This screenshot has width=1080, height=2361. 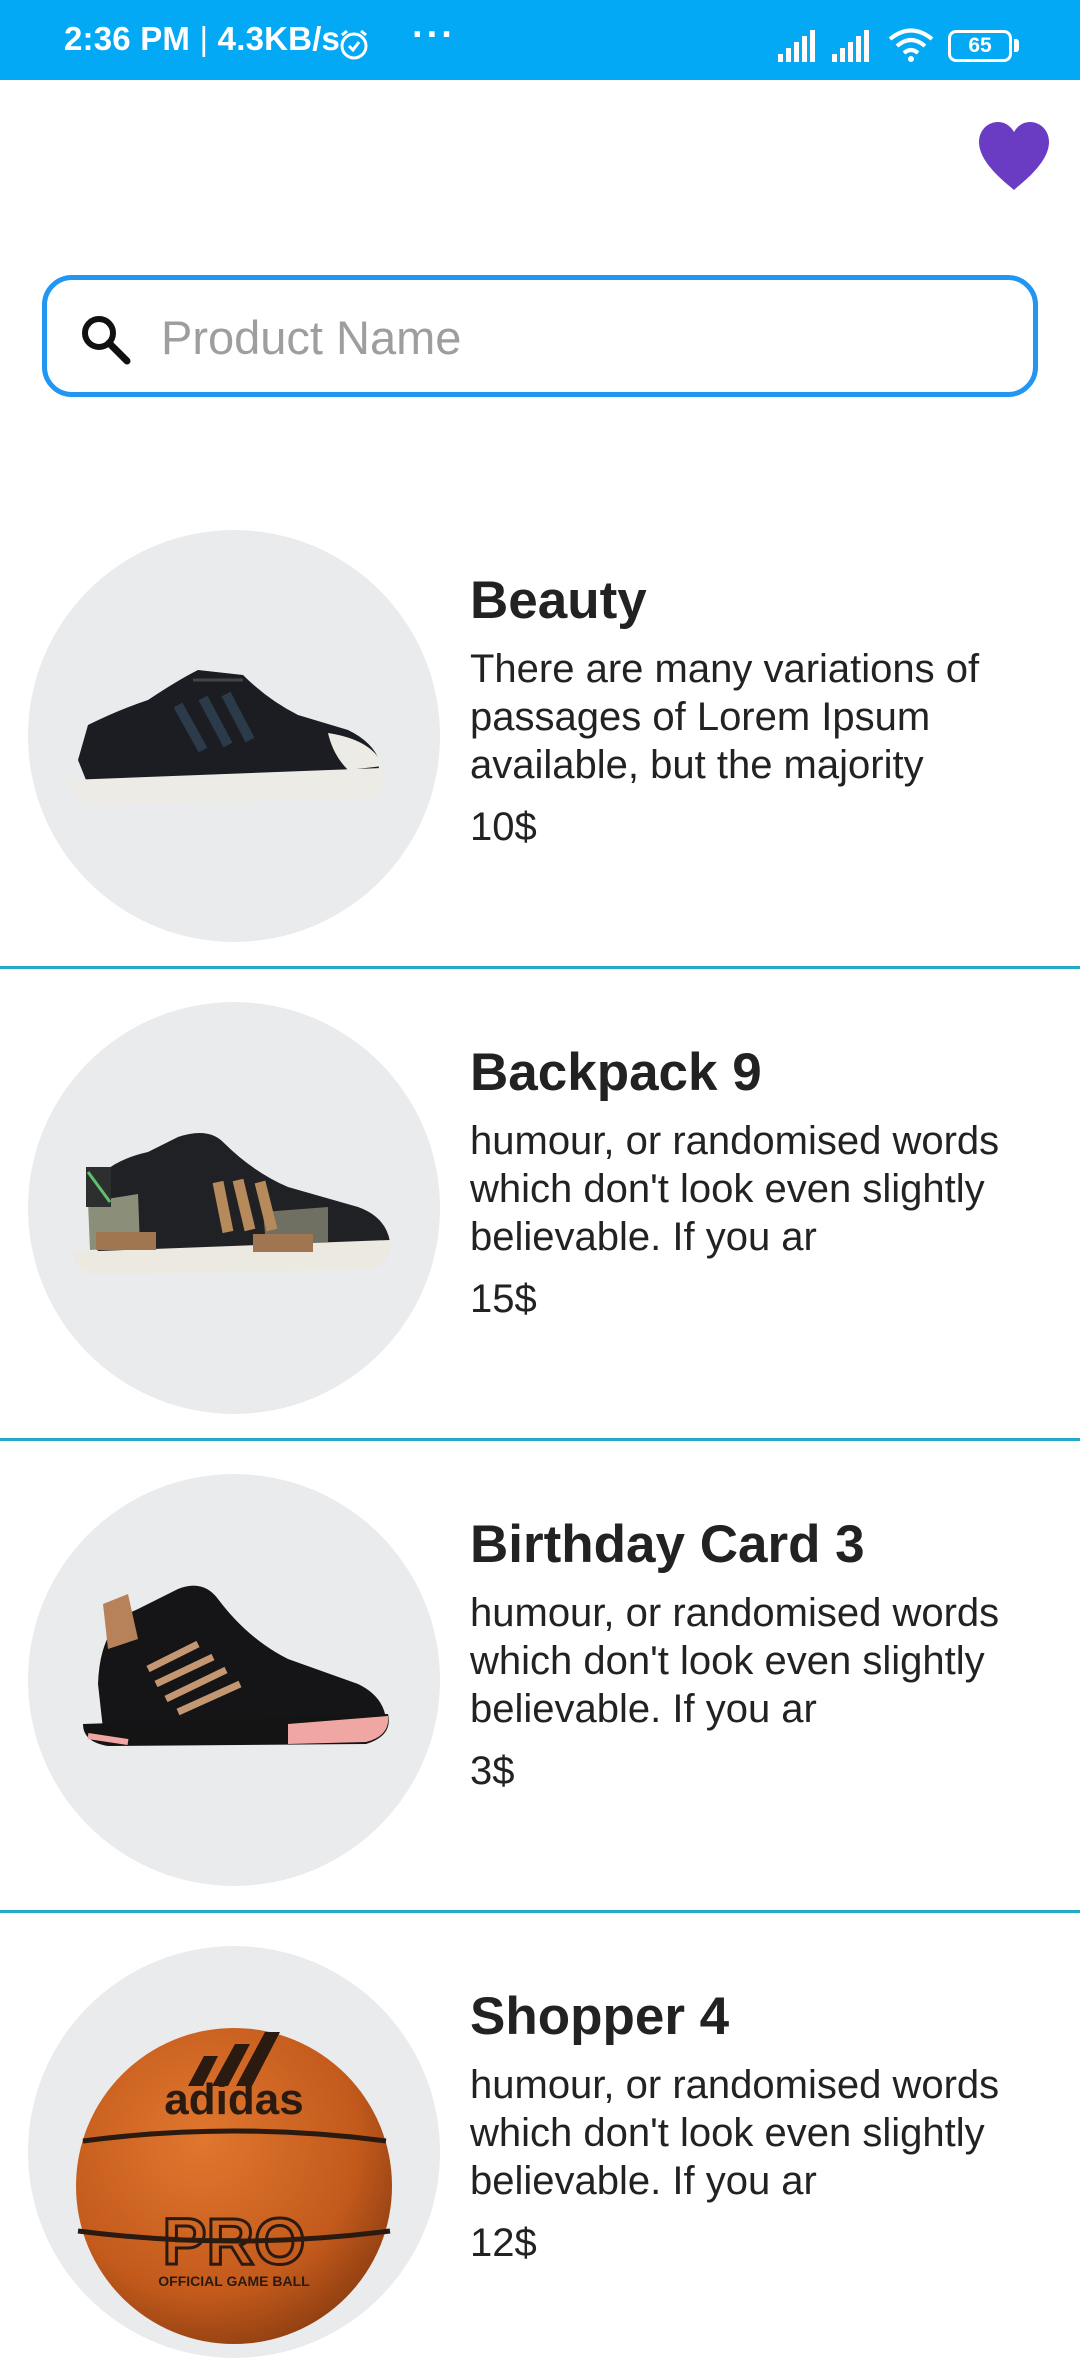 What do you see at coordinates (600, 2016) in the screenshot?
I see `product-title: Shopper 4` at bounding box center [600, 2016].